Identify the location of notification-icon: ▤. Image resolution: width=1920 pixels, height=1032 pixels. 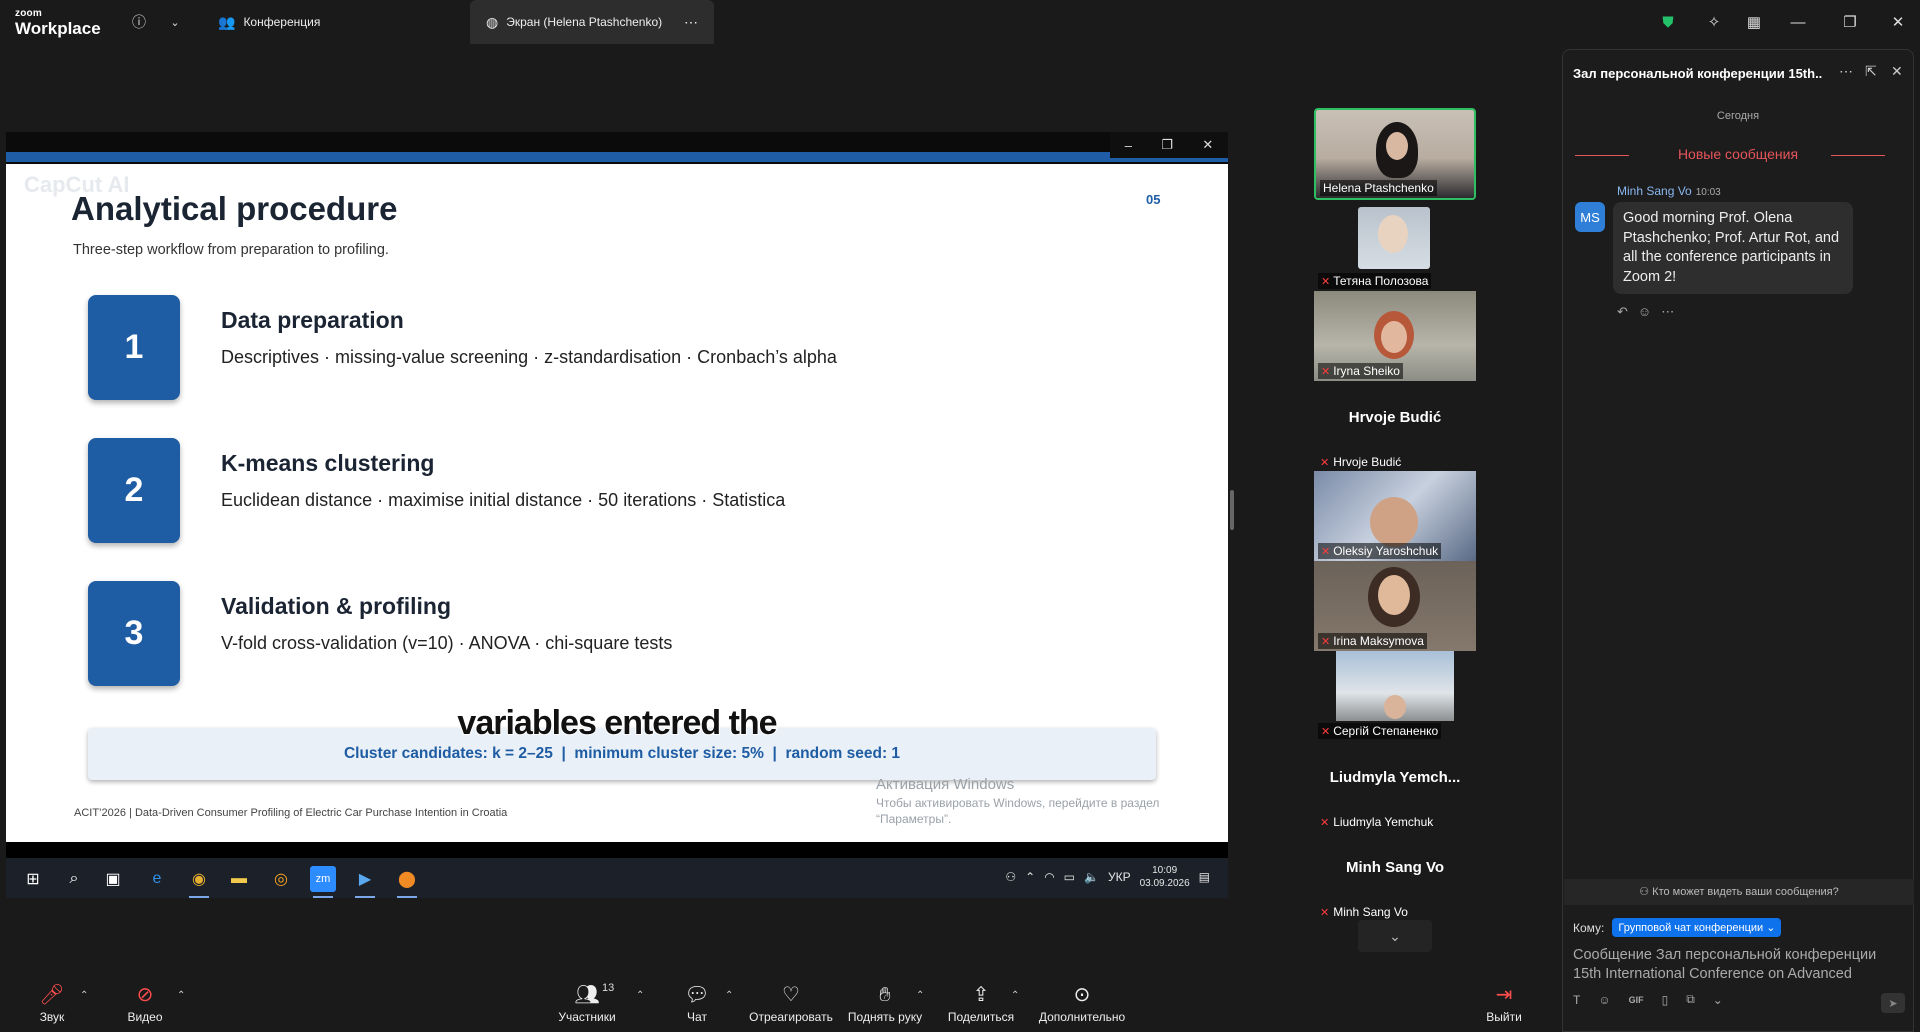
(1204, 877).